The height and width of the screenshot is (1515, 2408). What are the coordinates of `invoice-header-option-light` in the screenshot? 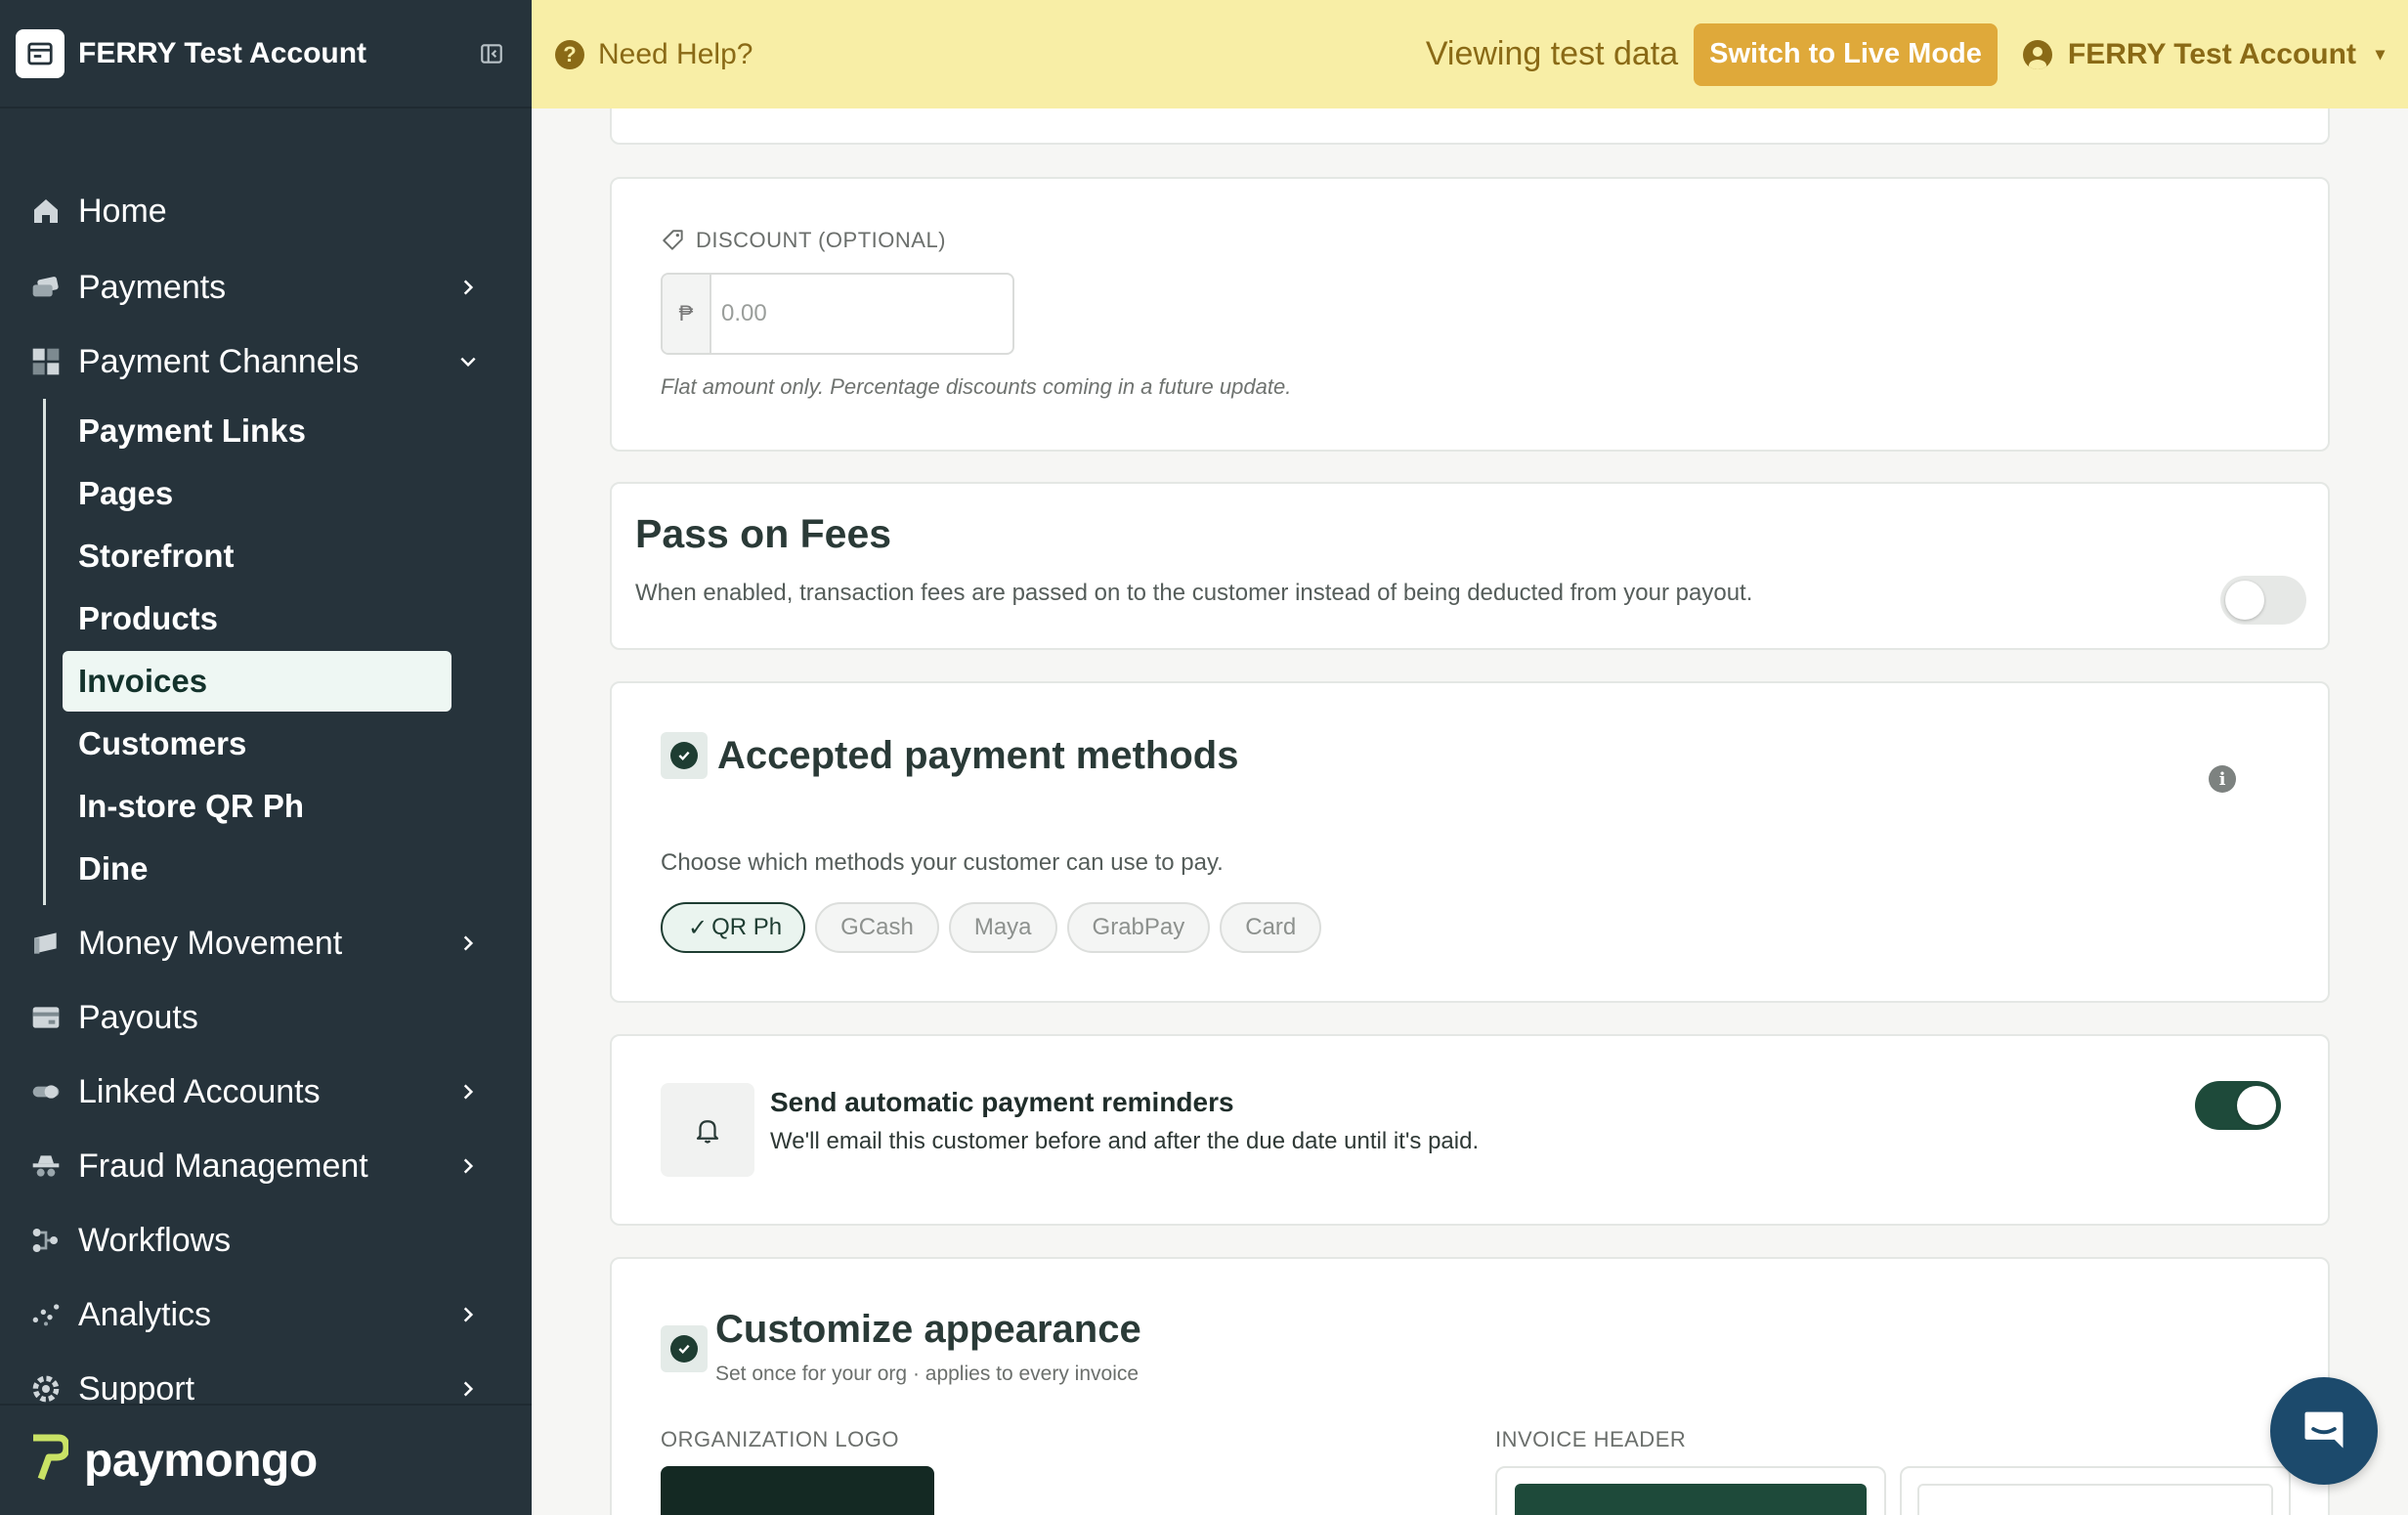 It's located at (2095, 1490).